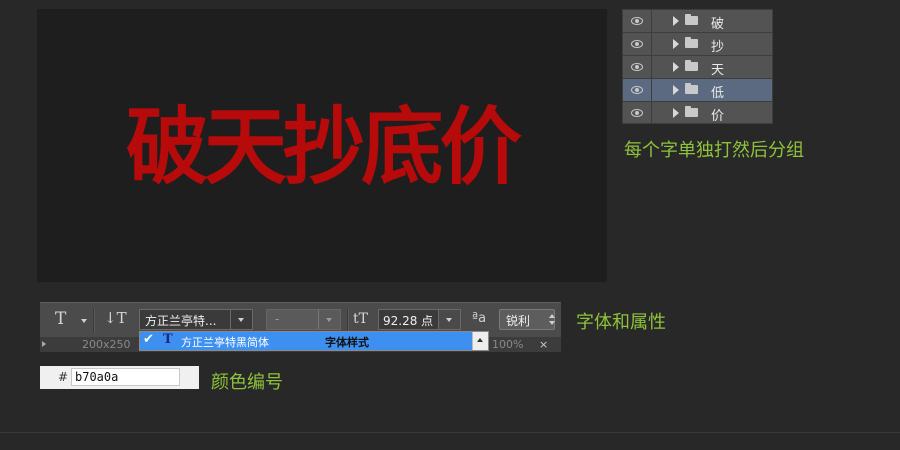 Image resolution: width=900 pixels, height=450 pixels. I want to click on layer-group-row: 破, so click(697, 21).